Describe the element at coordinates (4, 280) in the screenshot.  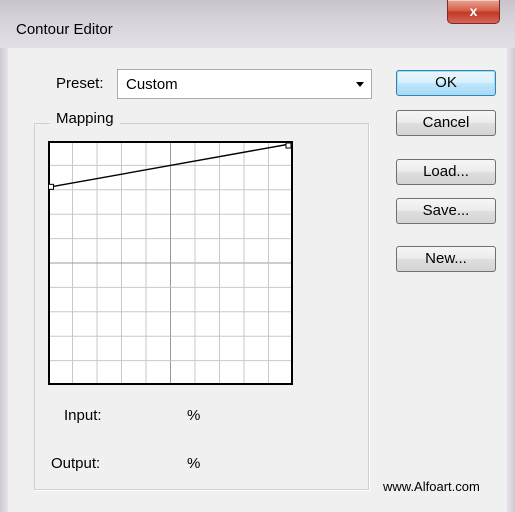
I see `window-frame-left` at that location.